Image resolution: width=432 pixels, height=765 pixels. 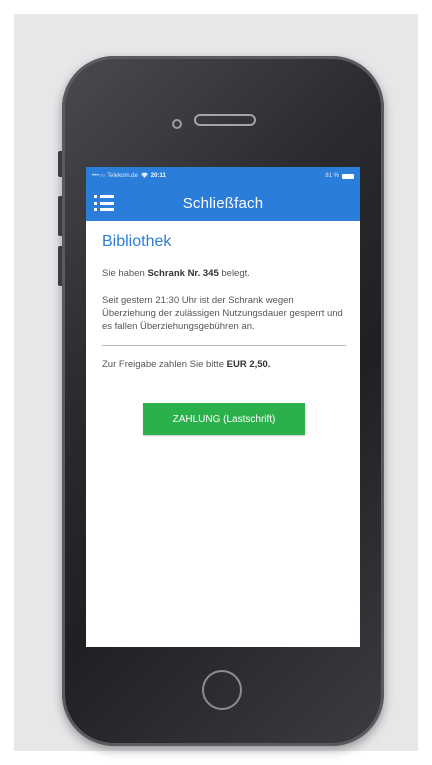 I want to click on divider, so click(x=224, y=345).